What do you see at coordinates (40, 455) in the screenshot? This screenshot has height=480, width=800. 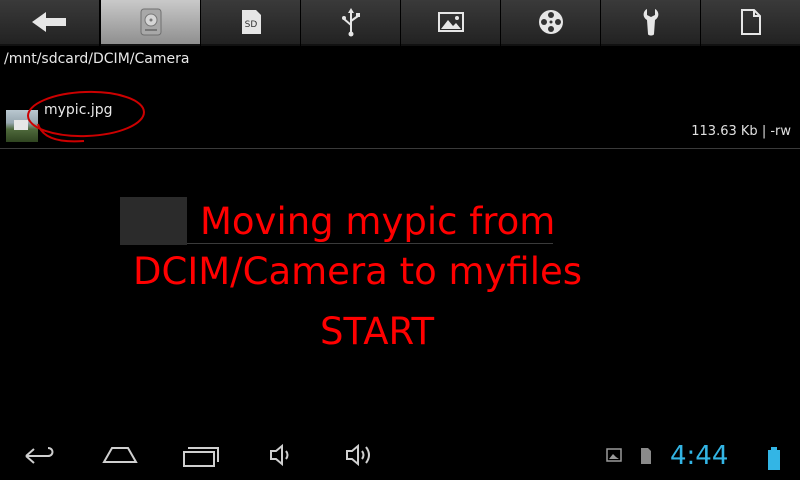 I see `back-icon` at bounding box center [40, 455].